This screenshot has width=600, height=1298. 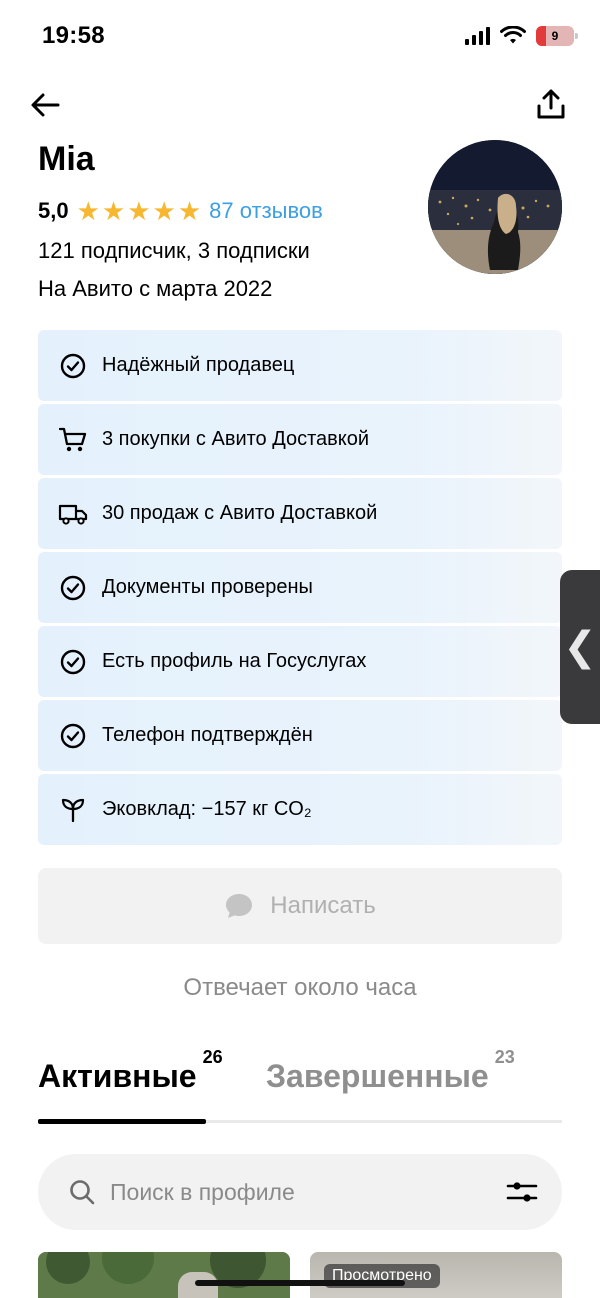 What do you see at coordinates (234, 661) in the screenshot?
I see `badge-label: Есть профиль на Госуслугах` at bounding box center [234, 661].